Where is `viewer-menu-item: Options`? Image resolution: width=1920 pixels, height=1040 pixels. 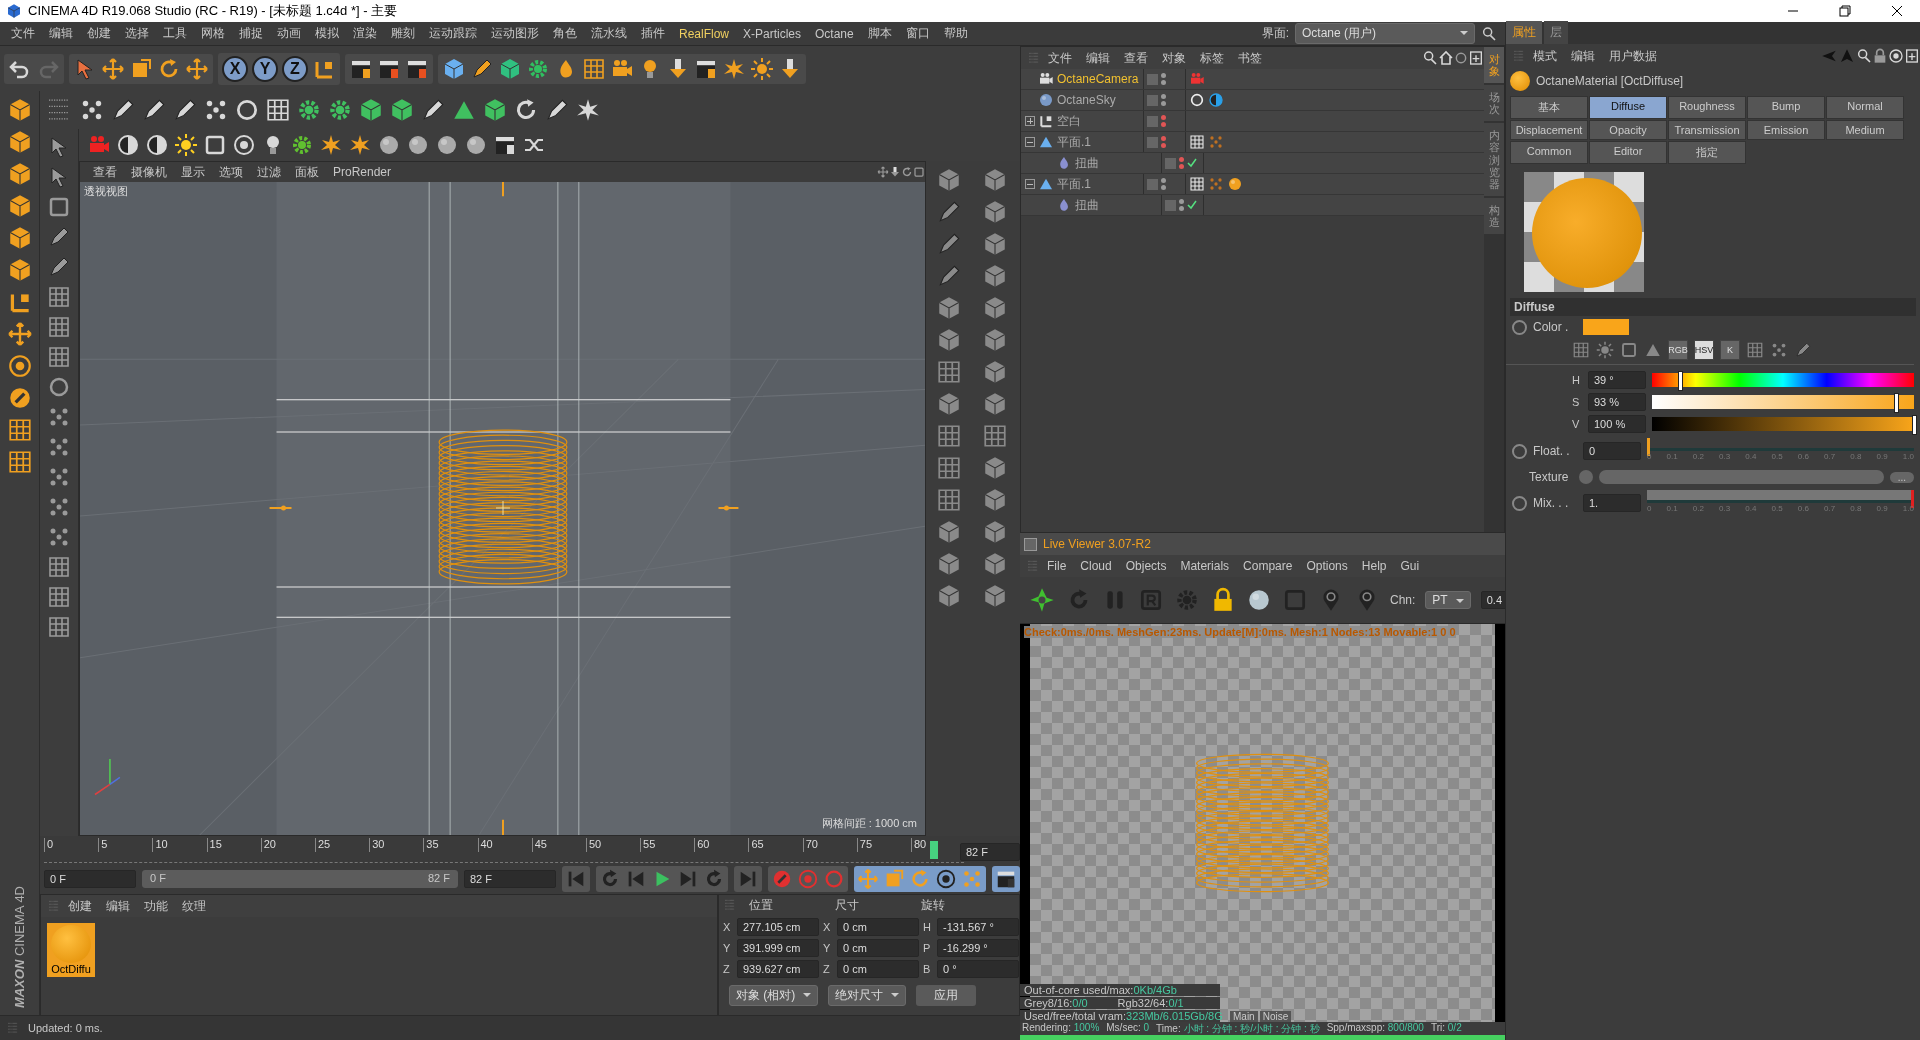
viewer-menu-item: Options is located at coordinates (1327, 566).